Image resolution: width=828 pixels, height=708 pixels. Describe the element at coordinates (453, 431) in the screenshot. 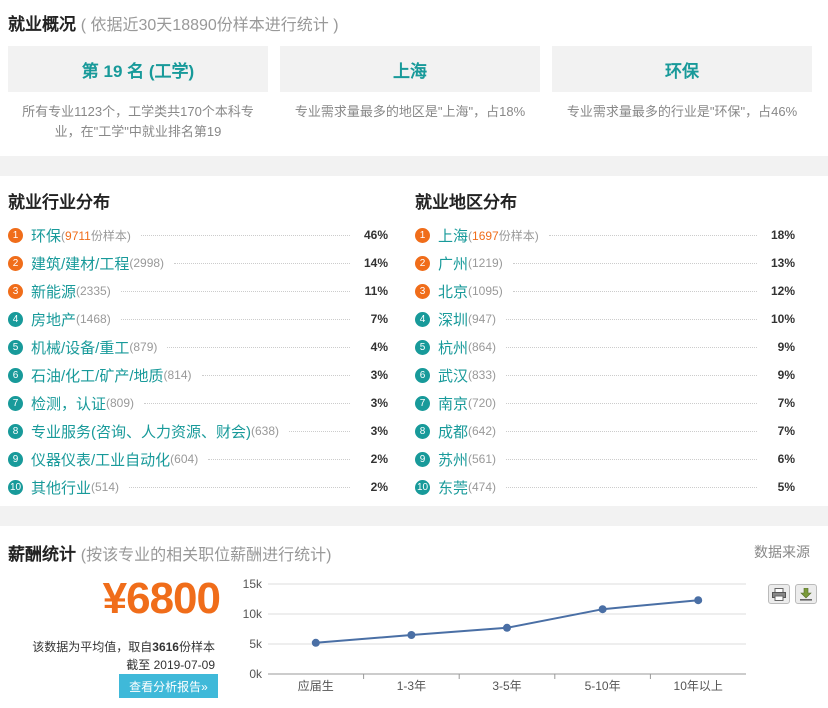

I see `region-name: 成都` at that location.